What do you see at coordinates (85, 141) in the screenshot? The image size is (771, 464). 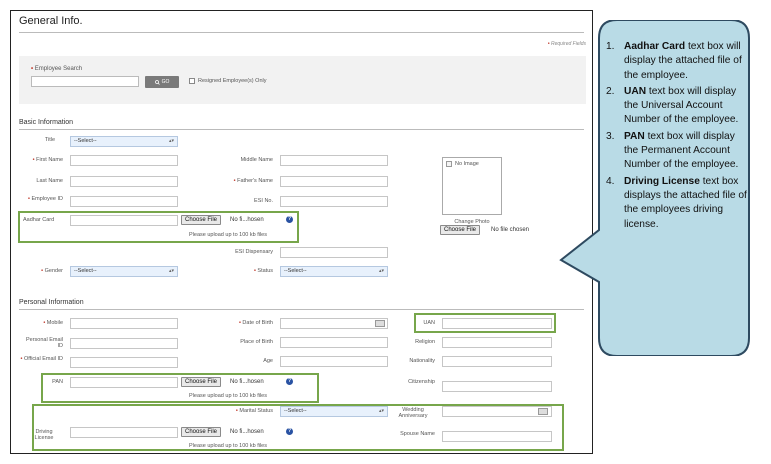 I see `title-select-value: --Select--` at bounding box center [85, 141].